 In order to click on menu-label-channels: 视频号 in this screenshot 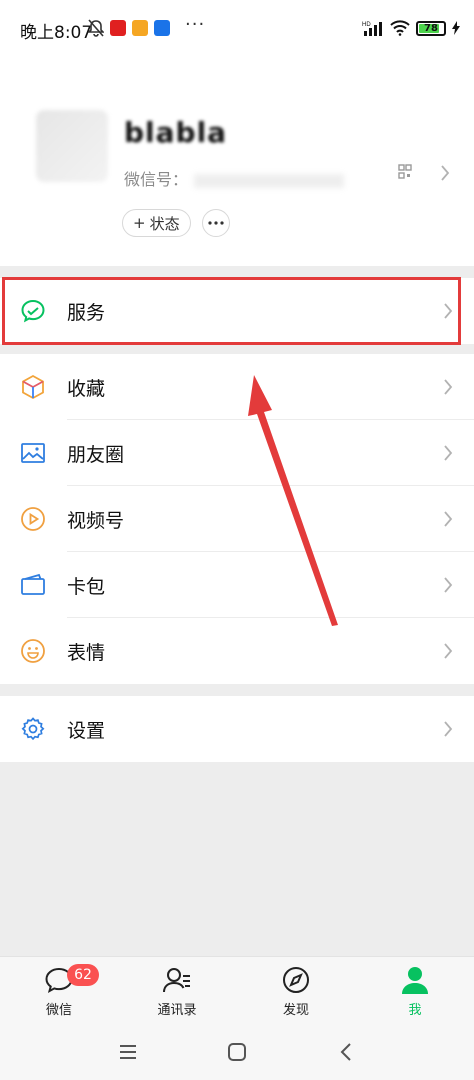, I will do `click(96, 521)`.